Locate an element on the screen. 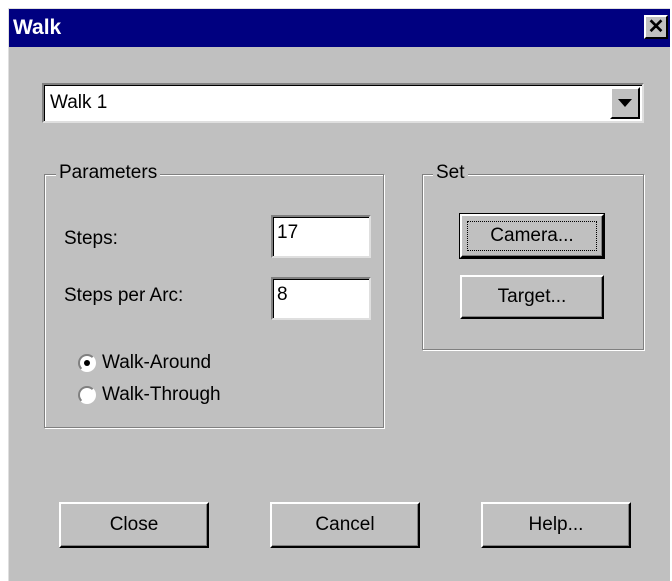  radio-button is located at coordinates (87, 395).